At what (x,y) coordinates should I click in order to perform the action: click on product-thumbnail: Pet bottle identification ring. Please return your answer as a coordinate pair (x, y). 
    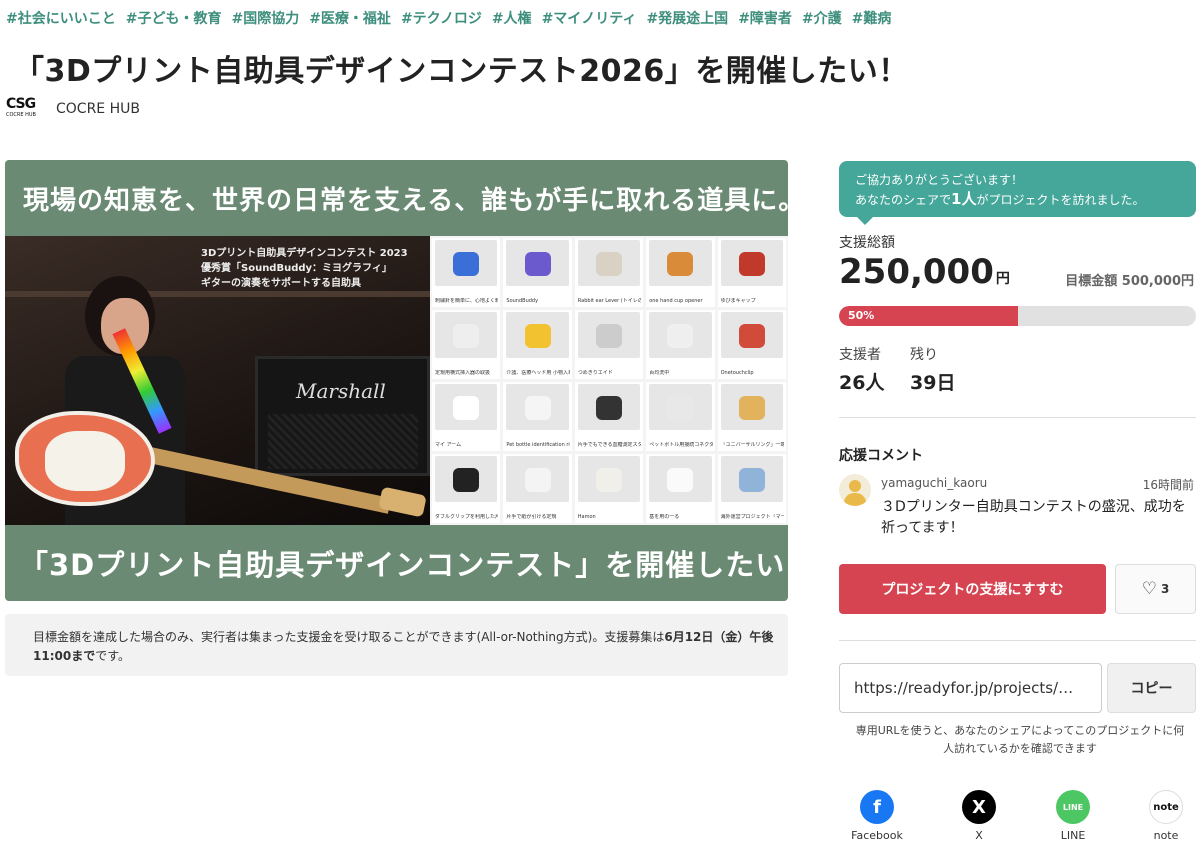
    Looking at the image, I should click on (537, 416).